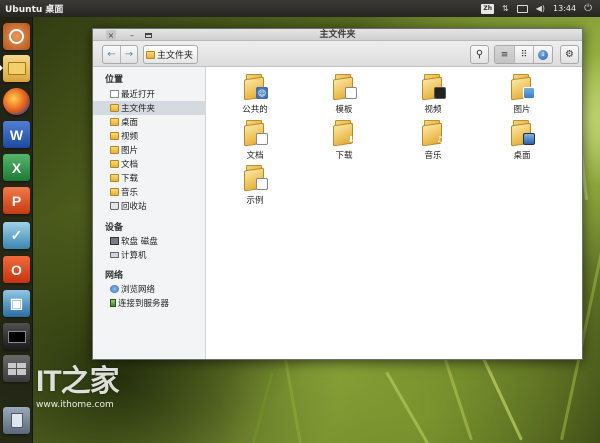 This screenshot has width=600, height=443. I want to click on sidebar-item-label: 浏览网络, so click(138, 290).